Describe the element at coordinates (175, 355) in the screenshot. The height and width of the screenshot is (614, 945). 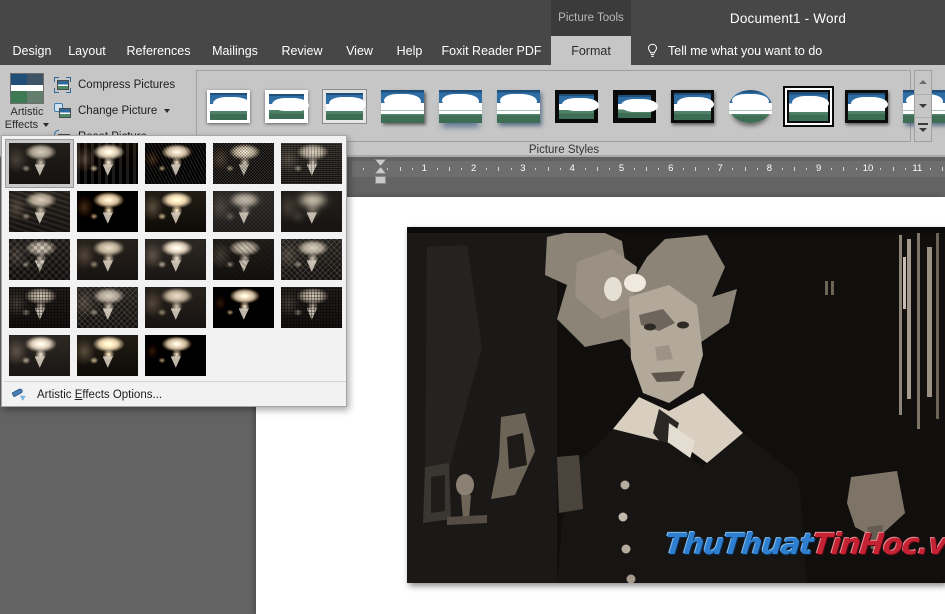
I see `artistic-effect-paint-strokes` at that location.